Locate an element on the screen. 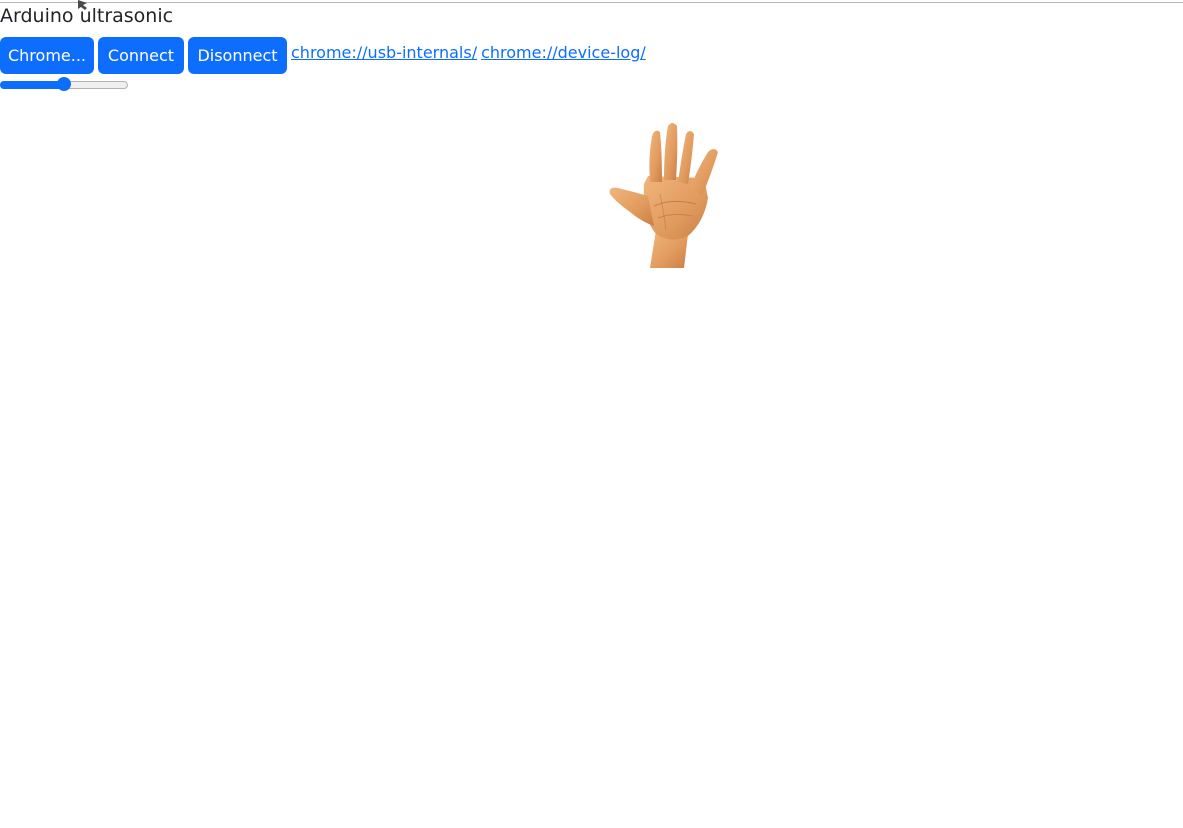 The height and width of the screenshot is (828, 1183). slider-thumb is located at coordinates (64, 84).